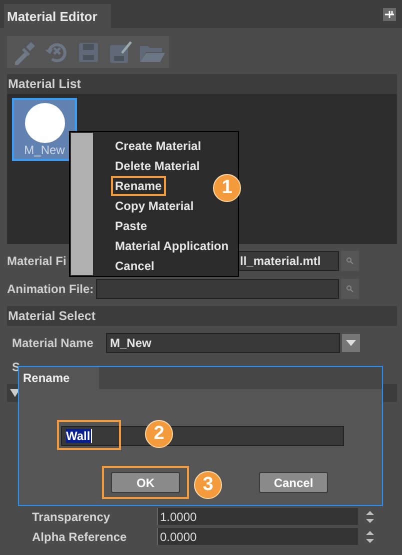  I want to click on sphere-icon, so click(44, 123).